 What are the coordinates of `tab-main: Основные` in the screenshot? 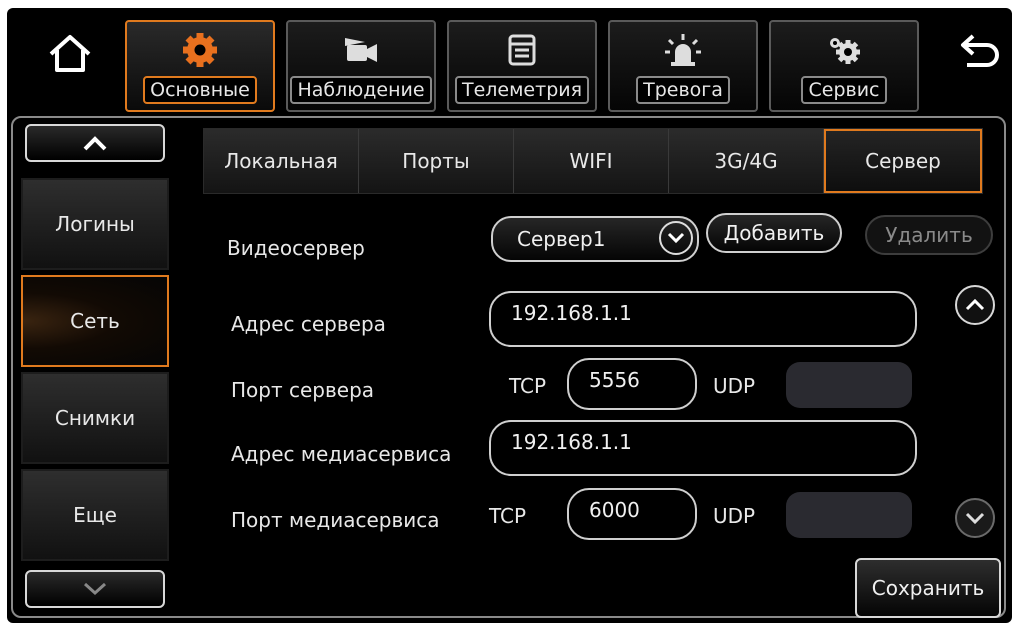 It's located at (200, 66).